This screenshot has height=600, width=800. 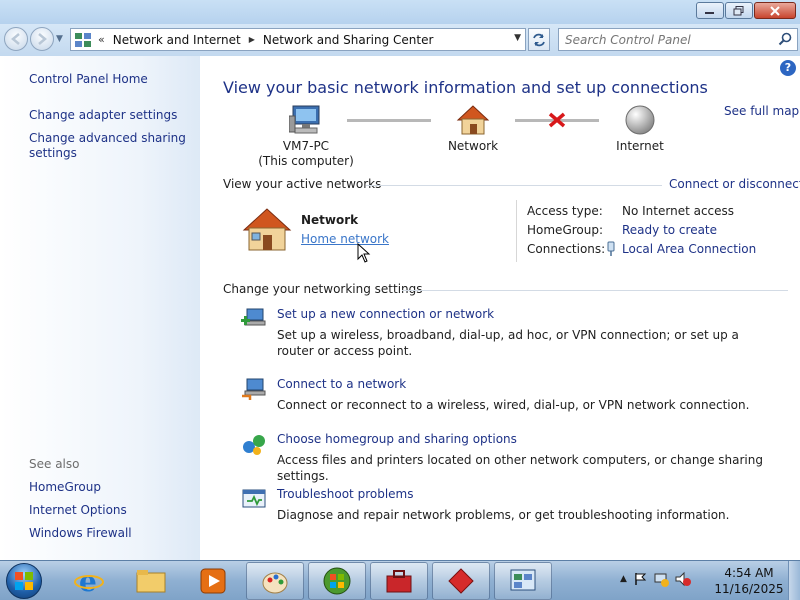 What do you see at coordinates (16, 39) in the screenshot?
I see `back-button` at bounding box center [16, 39].